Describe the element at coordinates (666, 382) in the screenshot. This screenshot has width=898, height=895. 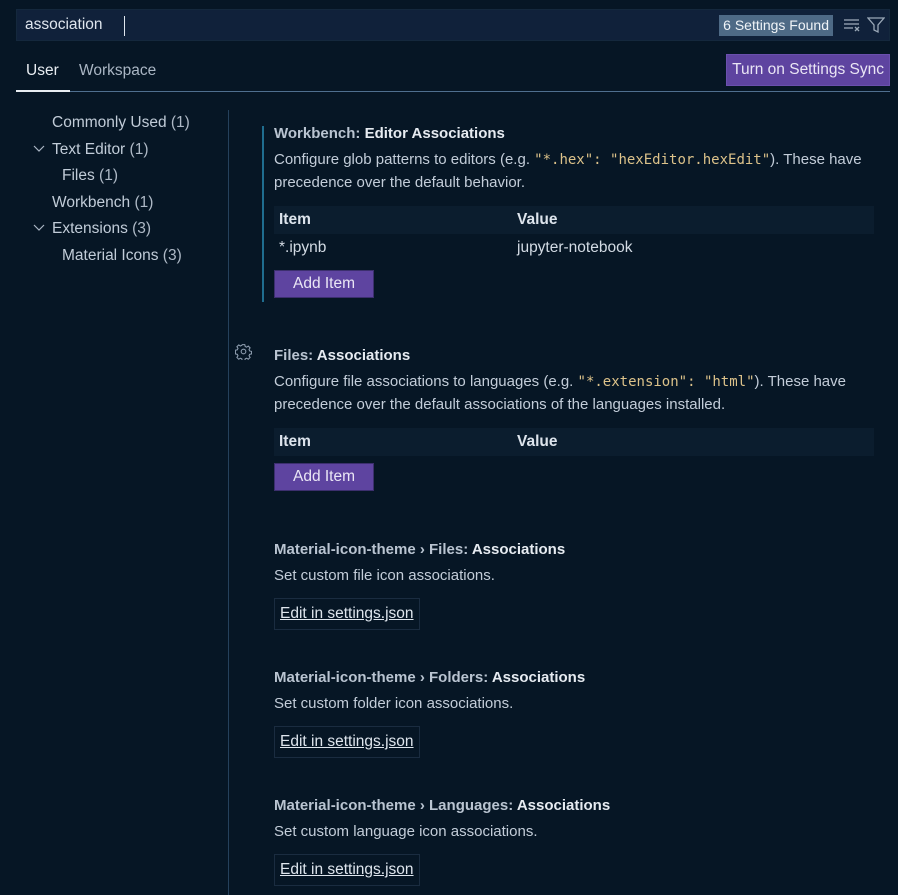
I see `desc-code: "*.extension": "html"` at that location.